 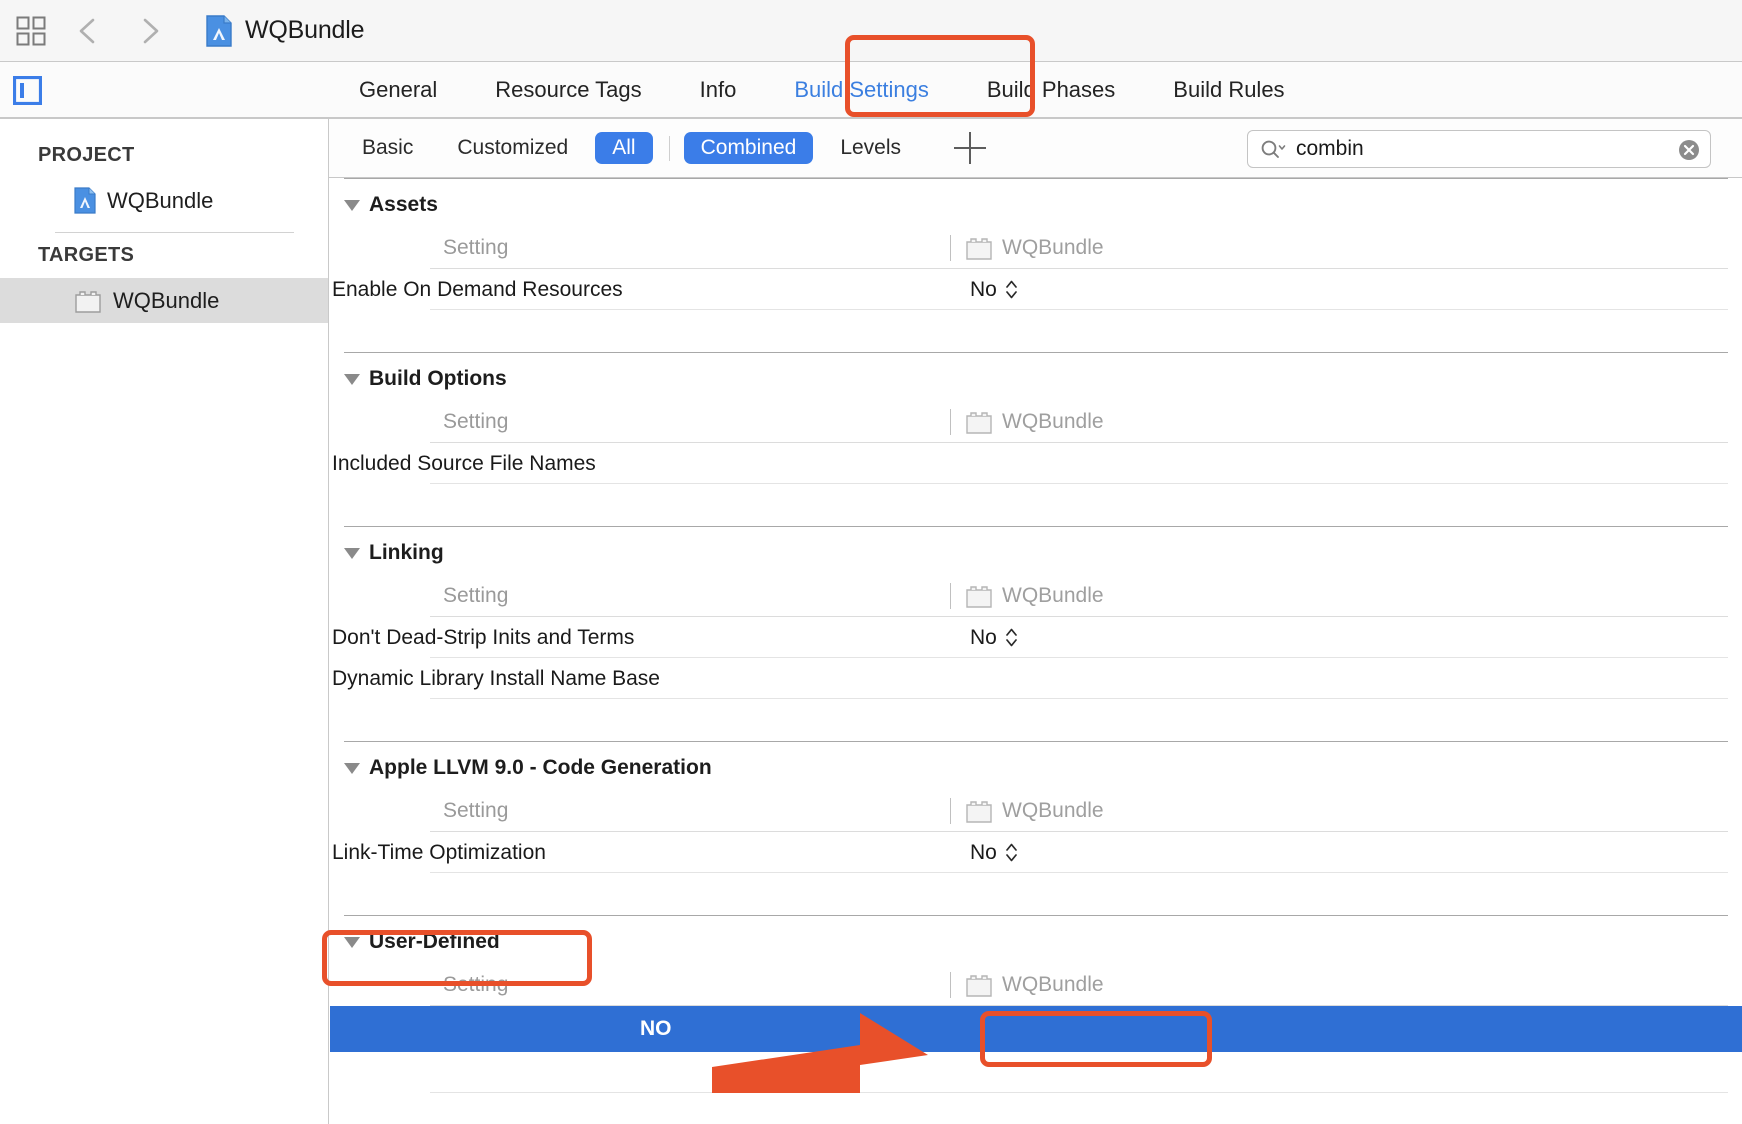 I want to click on setting-name: Link-Time Optimization, so click(x=439, y=852).